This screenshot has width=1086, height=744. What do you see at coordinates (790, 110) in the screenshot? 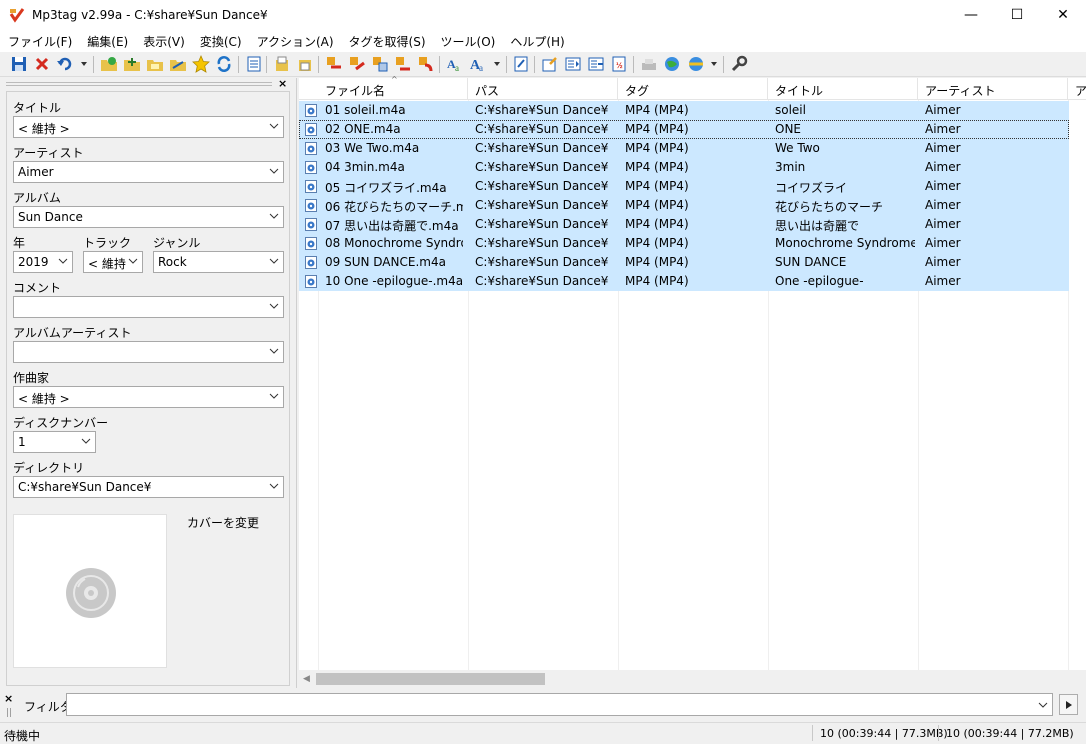
I see `cell-title: soleil` at bounding box center [790, 110].